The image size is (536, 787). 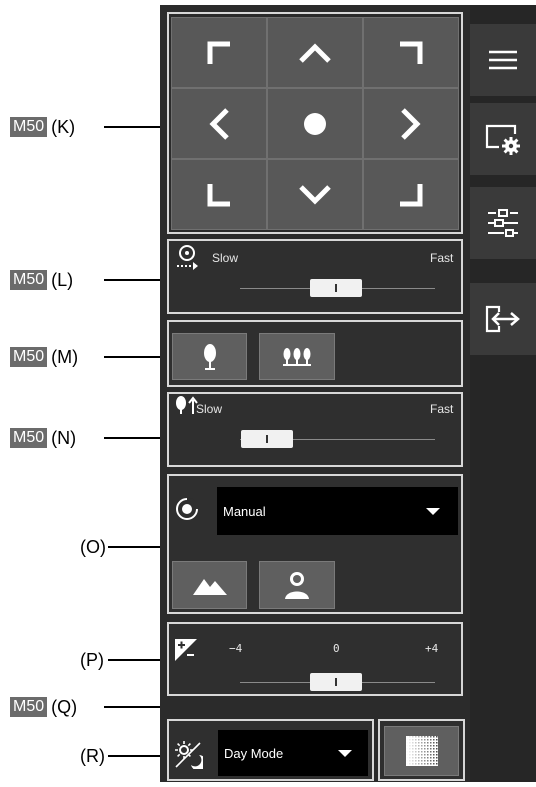 I want to click on callout-k: M50 (K), so click(x=42, y=127).